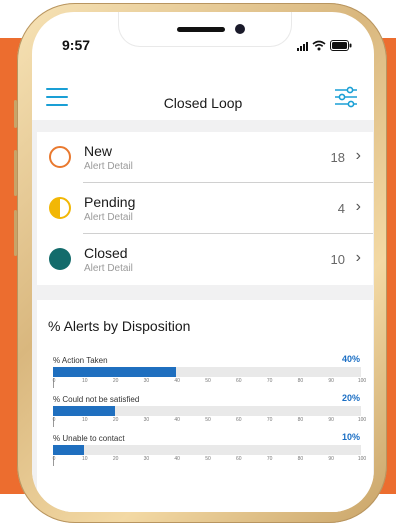 Image resolution: width=396 pixels, height=523 pixels. I want to click on status-time: 9:57, so click(76, 45).